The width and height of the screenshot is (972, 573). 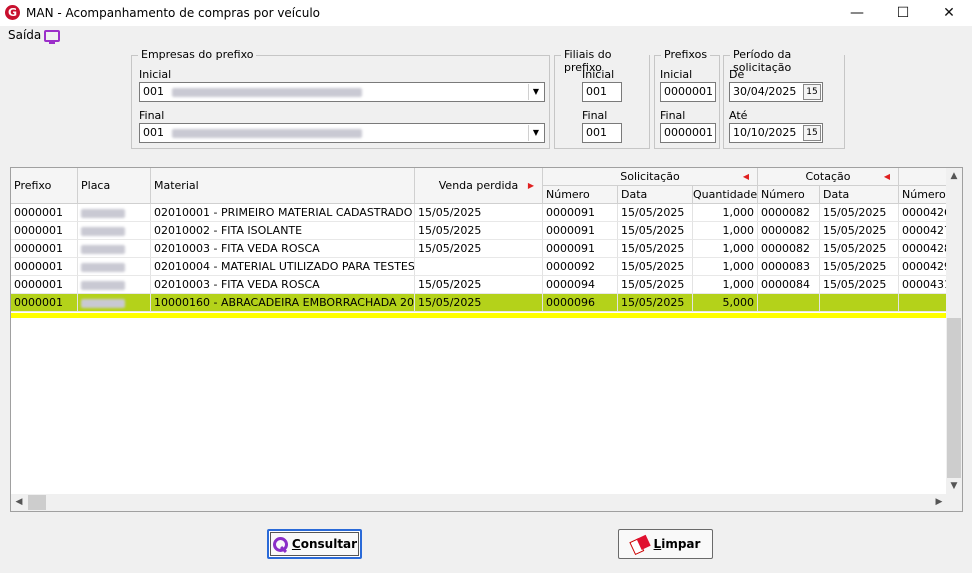 What do you see at coordinates (314, 544) in the screenshot?
I see `consultar-button: Consultar` at bounding box center [314, 544].